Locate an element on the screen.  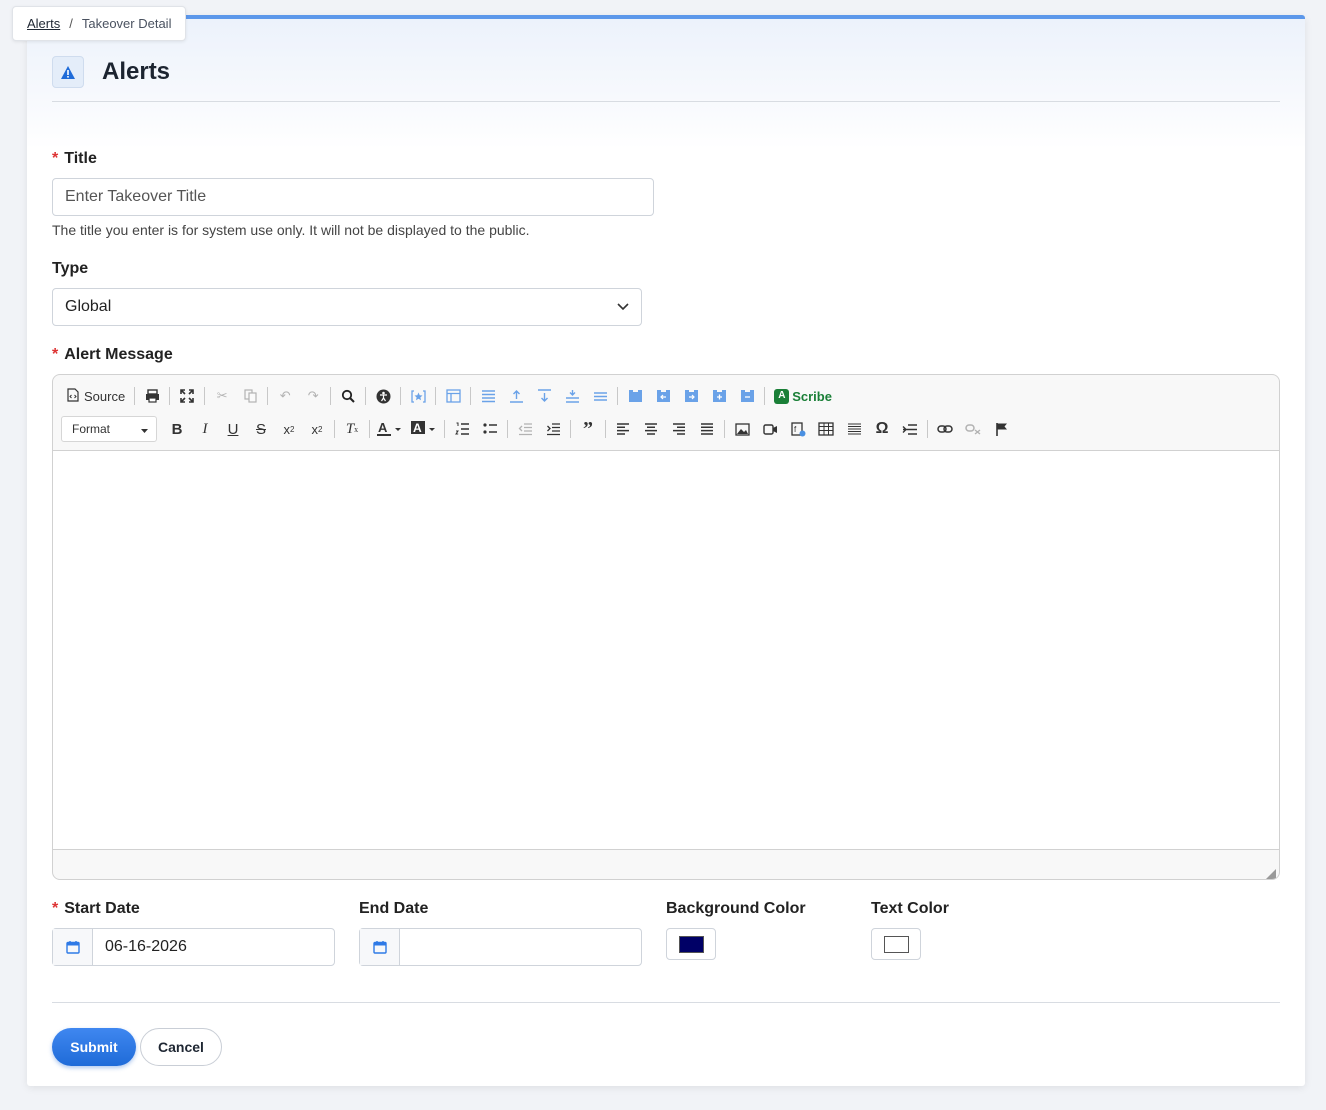
block-right-icon is located at coordinates (691, 396).